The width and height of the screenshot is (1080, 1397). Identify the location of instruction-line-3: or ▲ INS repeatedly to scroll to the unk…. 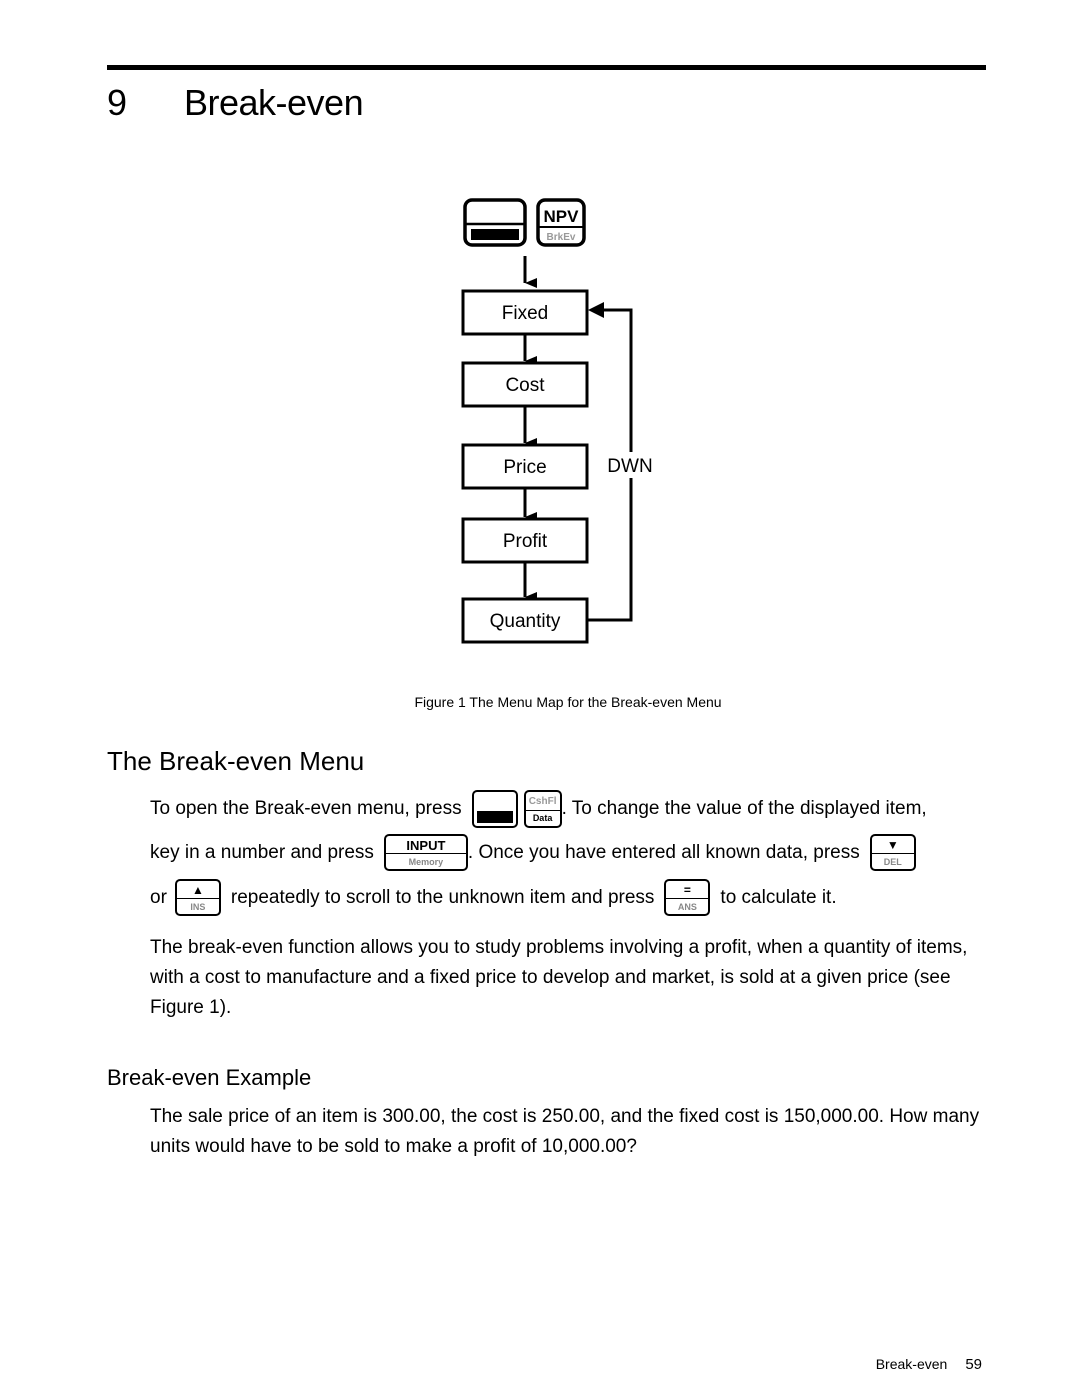
(493, 897).